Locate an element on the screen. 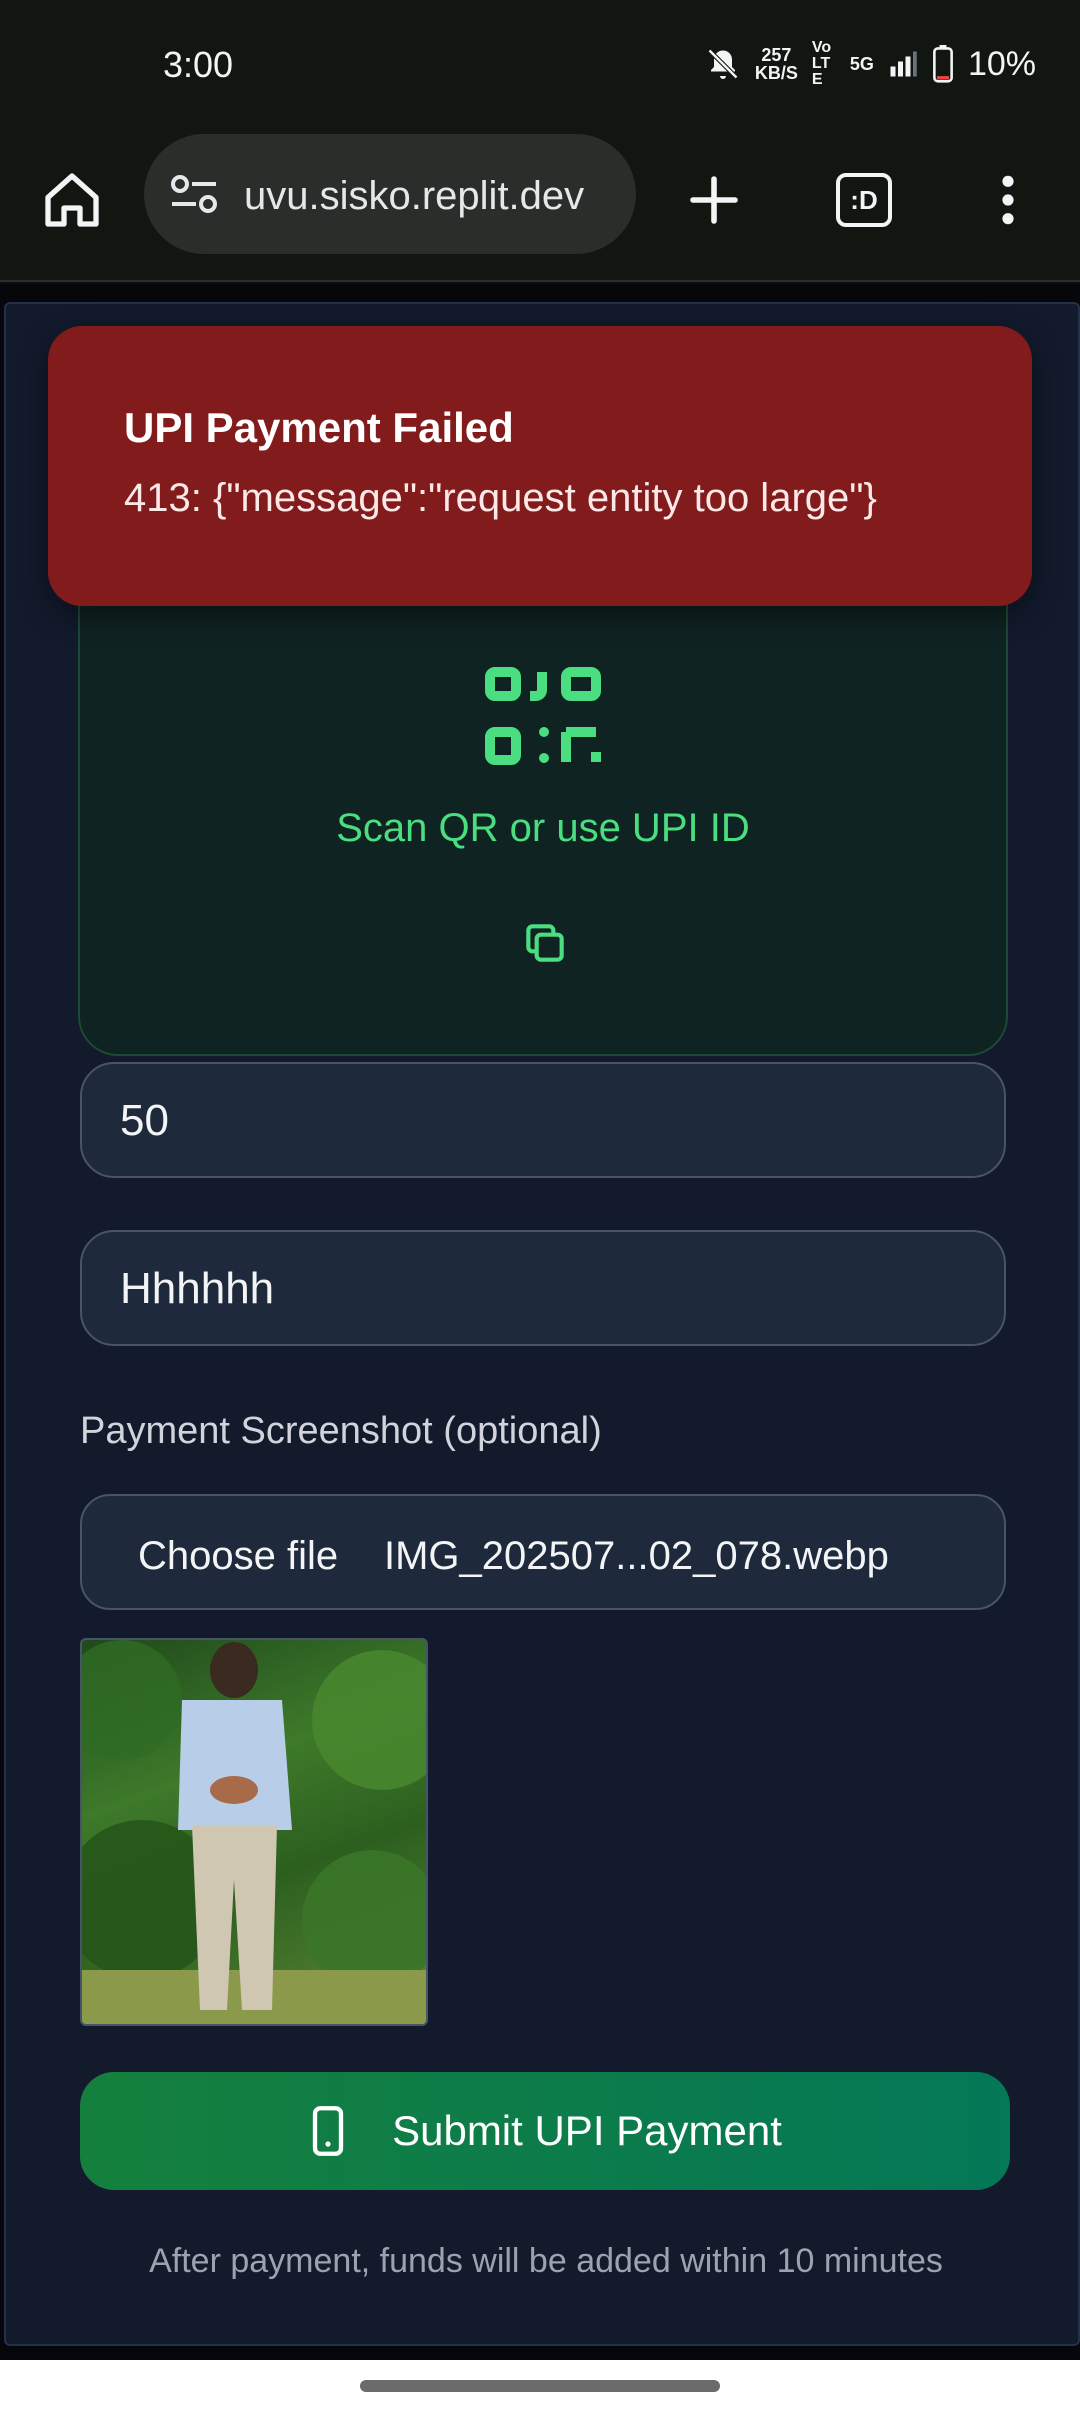 The image size is (1080, 2412). clock: 3:00 is located at coordinates (198, 64).